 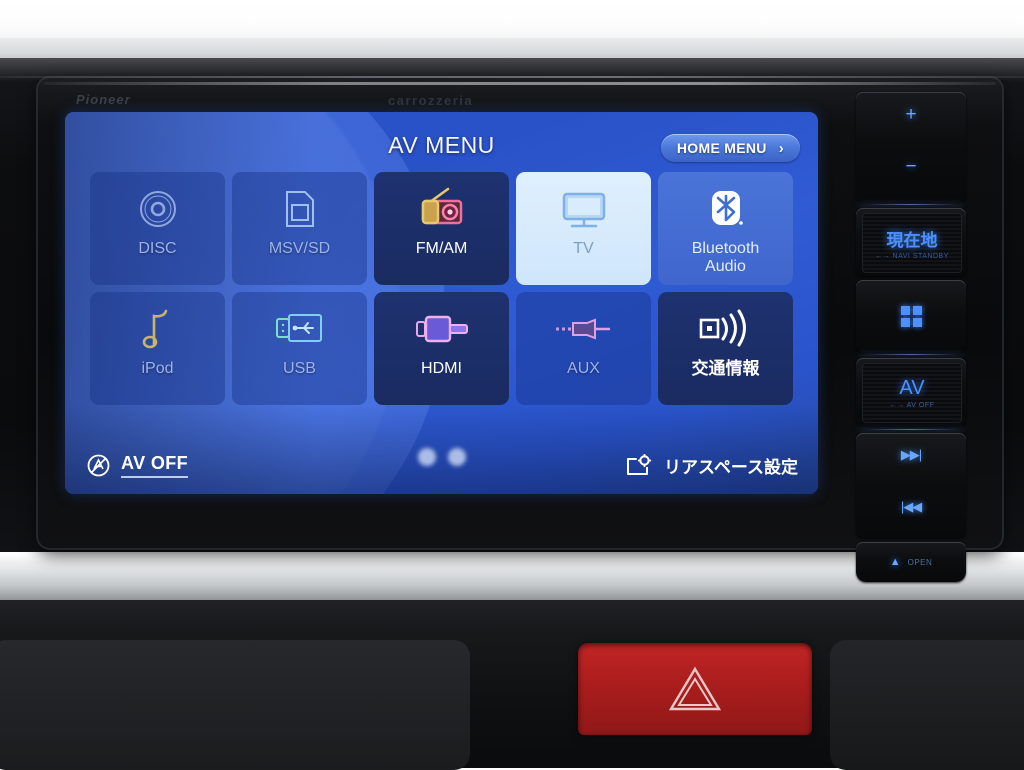 I want to click on chevron-right-icon: ›, so click(x=781, y=148).